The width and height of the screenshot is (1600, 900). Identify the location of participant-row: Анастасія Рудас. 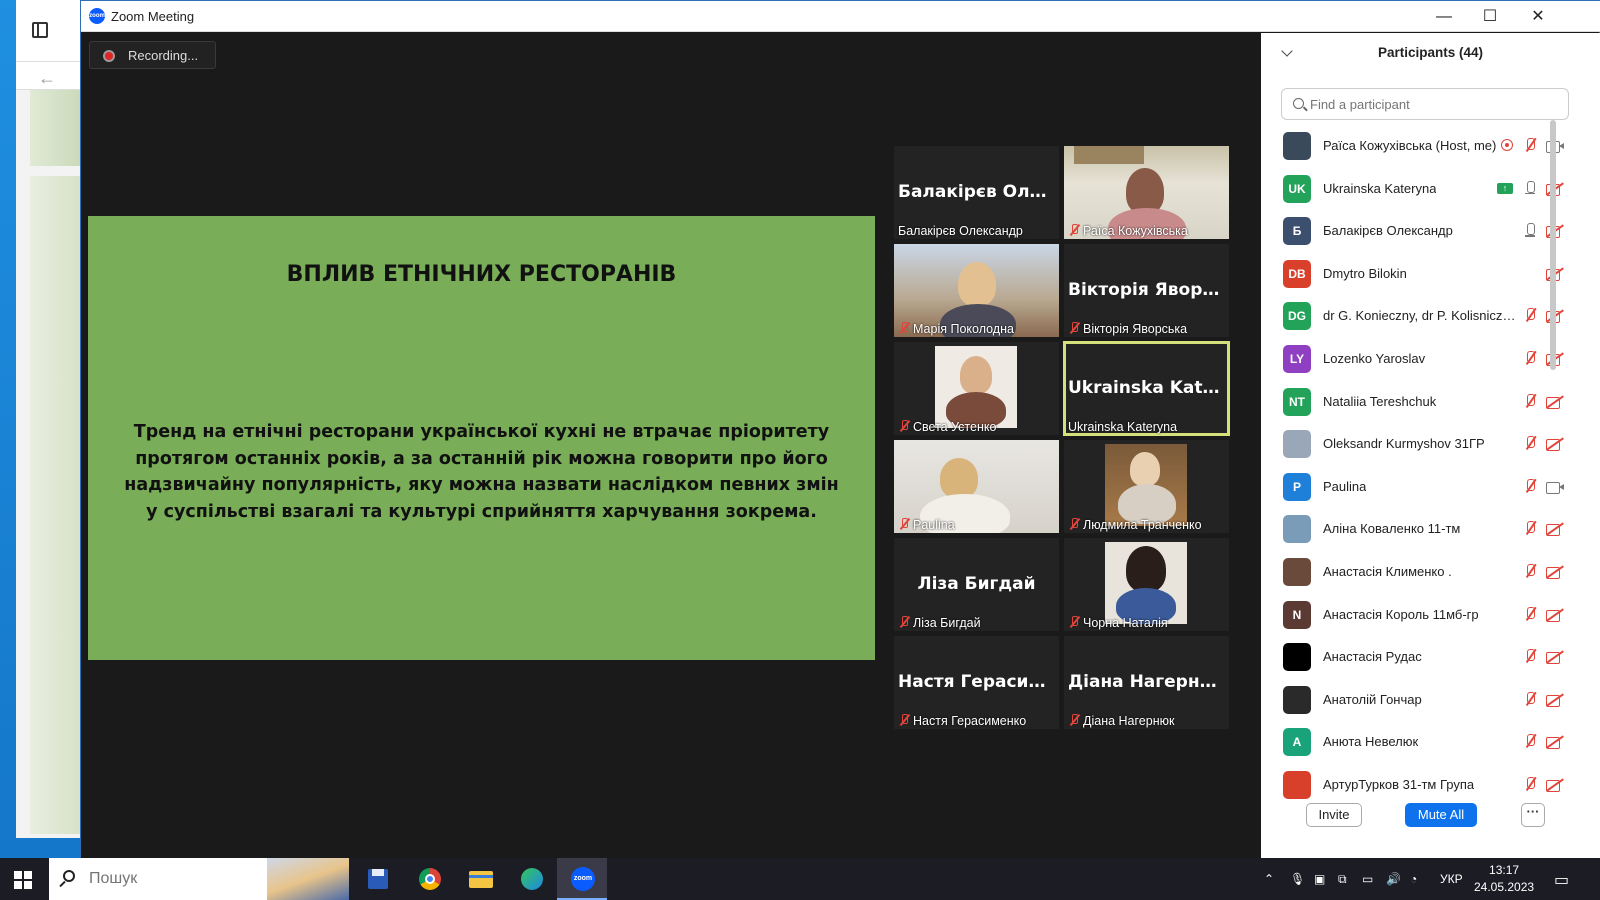
(1421, 658).